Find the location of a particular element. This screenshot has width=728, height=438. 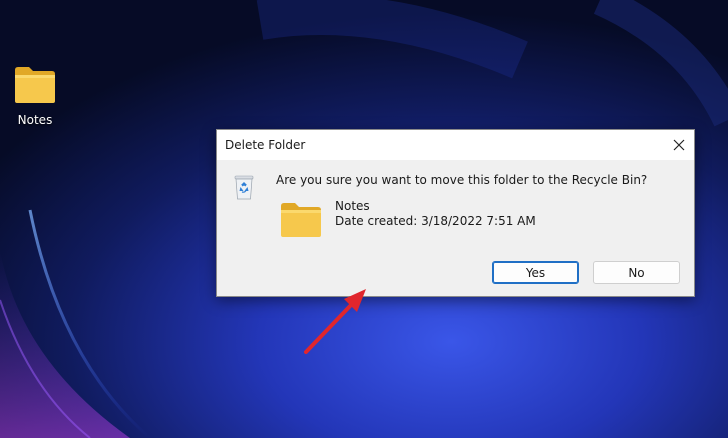

close-button is located at coordinates (679, 145).